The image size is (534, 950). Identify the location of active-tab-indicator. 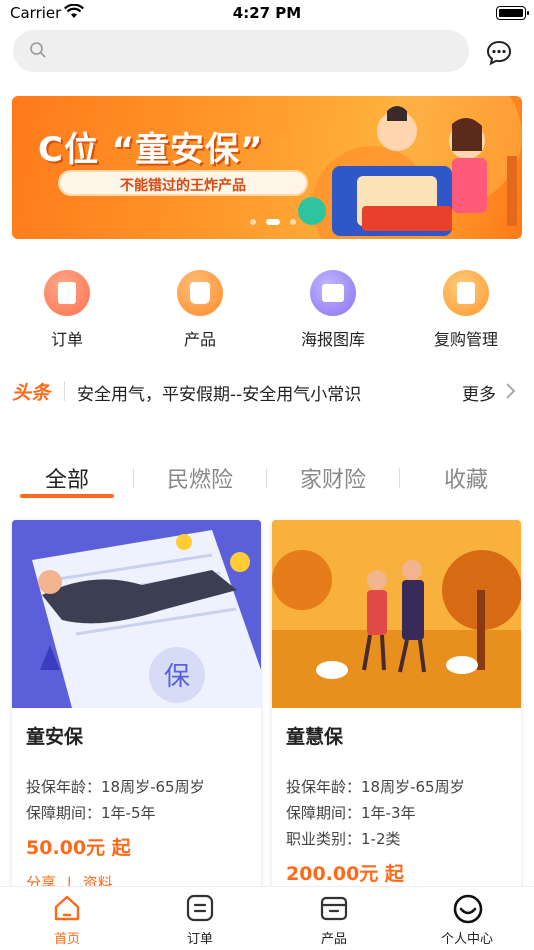
(67, 496).